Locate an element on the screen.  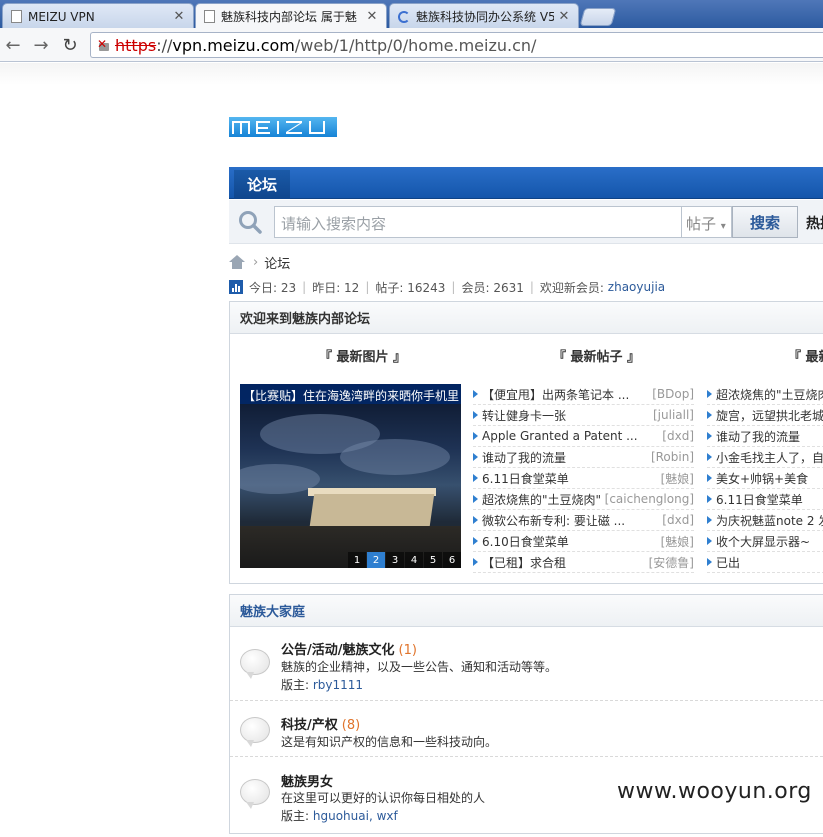
latest-post-item: 【已租】求合租 [安德鲁] is located at coordinates (583, 562).